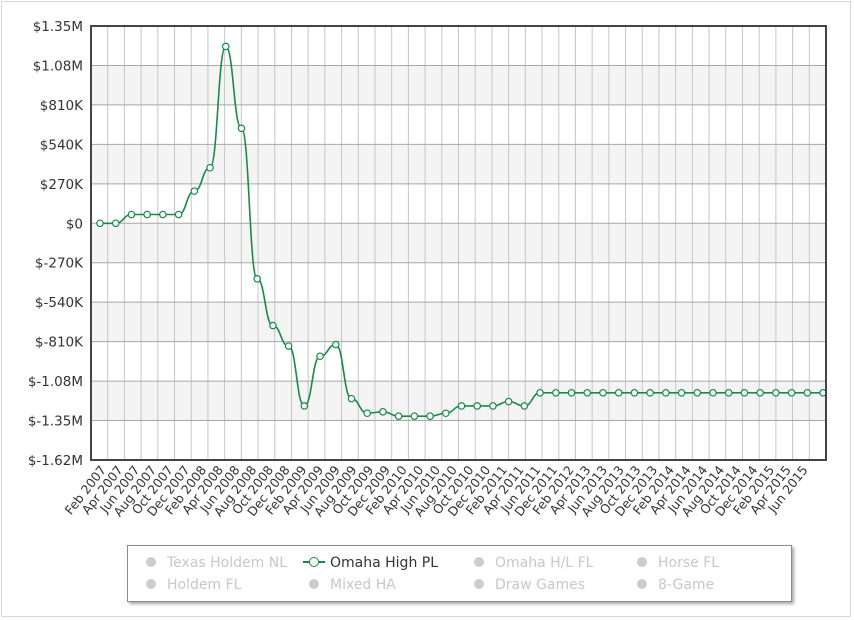 This screenshot has width=854, height=620. Describe the element at coordinates (58, 66) in the screenshot. I see `y-tick-label: $1.08M` at that location.